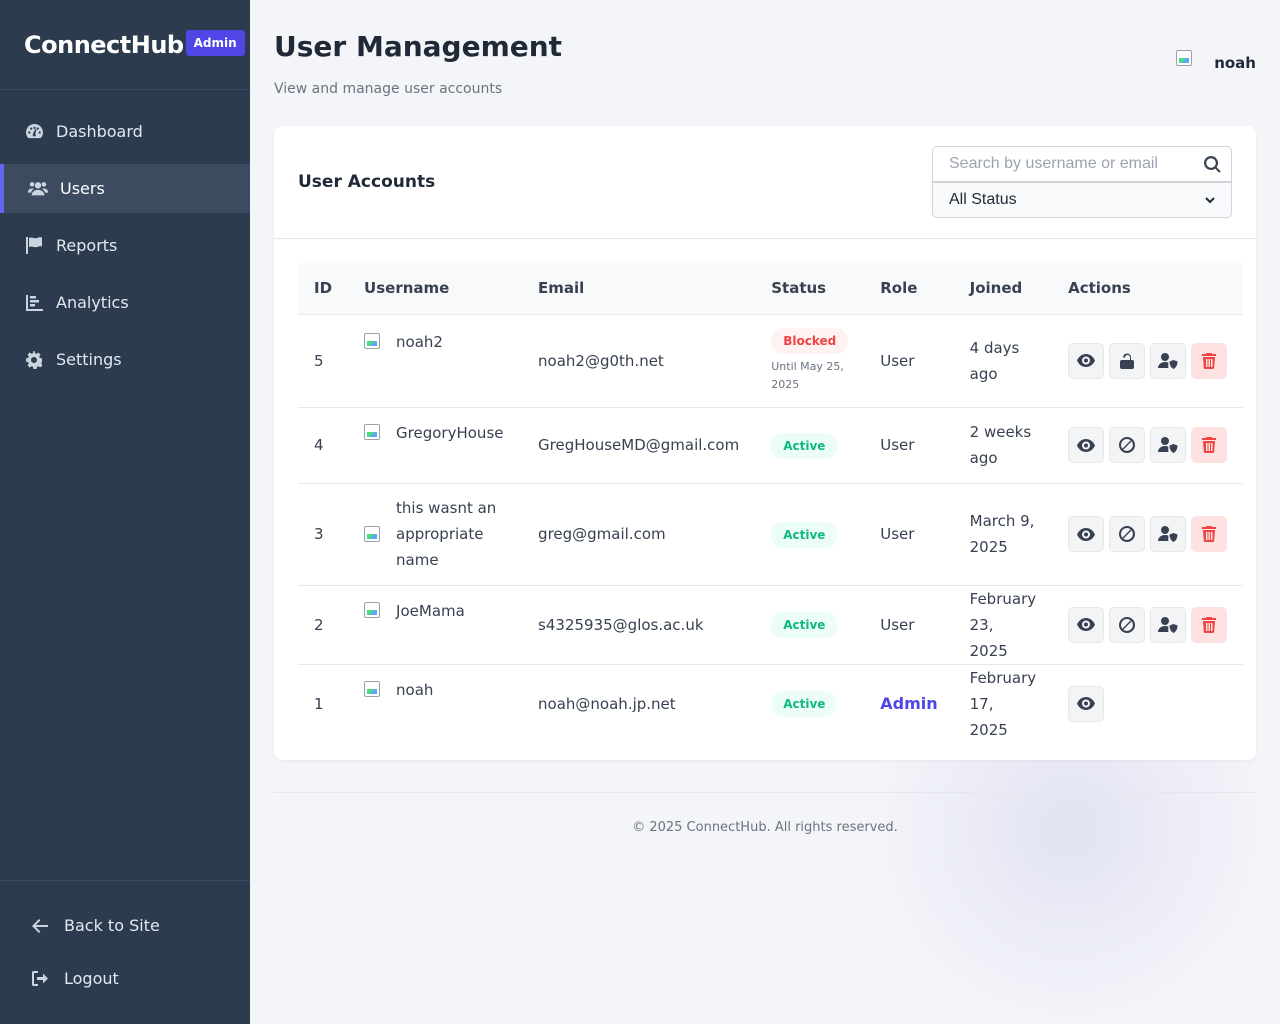 The width and height of the screenshot is (1280, 1024). Describe the element at coordinates (419, 342) in the screenshot. I see `username: noah2` at that location.